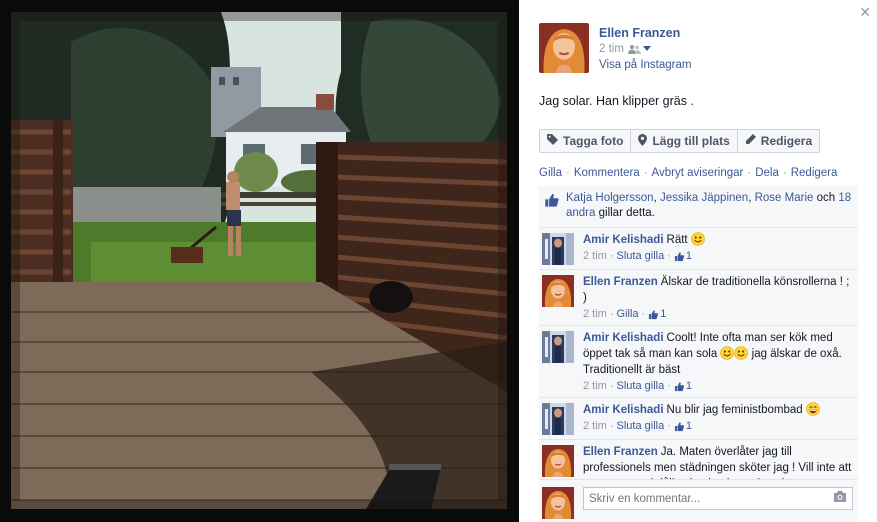 The height and width of the screenshot is (522, 877). I want to click on author-name: Ellen Franzen, so click(639, 33).